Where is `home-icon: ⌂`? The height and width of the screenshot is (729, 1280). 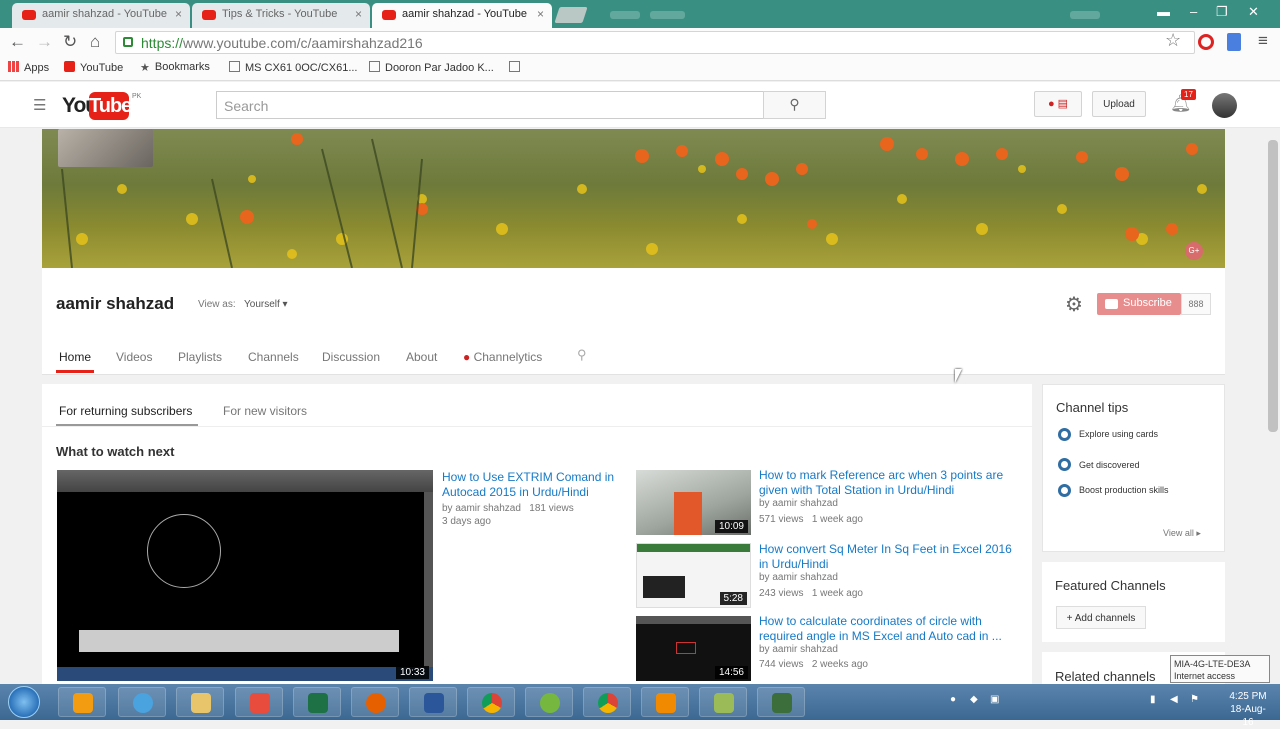 home-icon: ⌂ is located at coordinates (95, 42).